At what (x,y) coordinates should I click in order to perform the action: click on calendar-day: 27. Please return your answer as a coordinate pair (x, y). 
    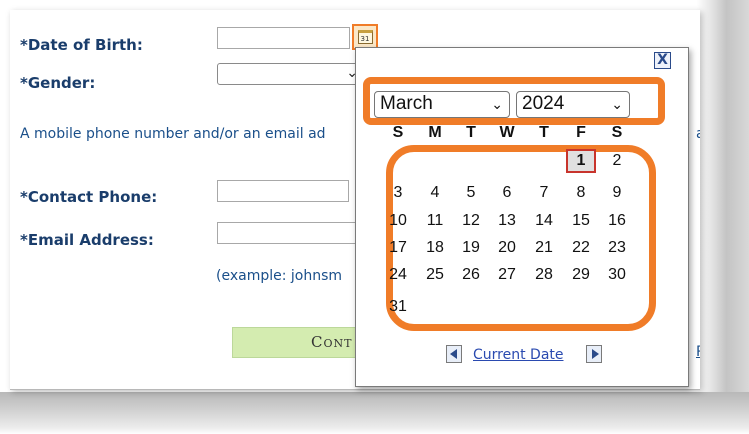
    Looking at the image, I should click on (507, 275).